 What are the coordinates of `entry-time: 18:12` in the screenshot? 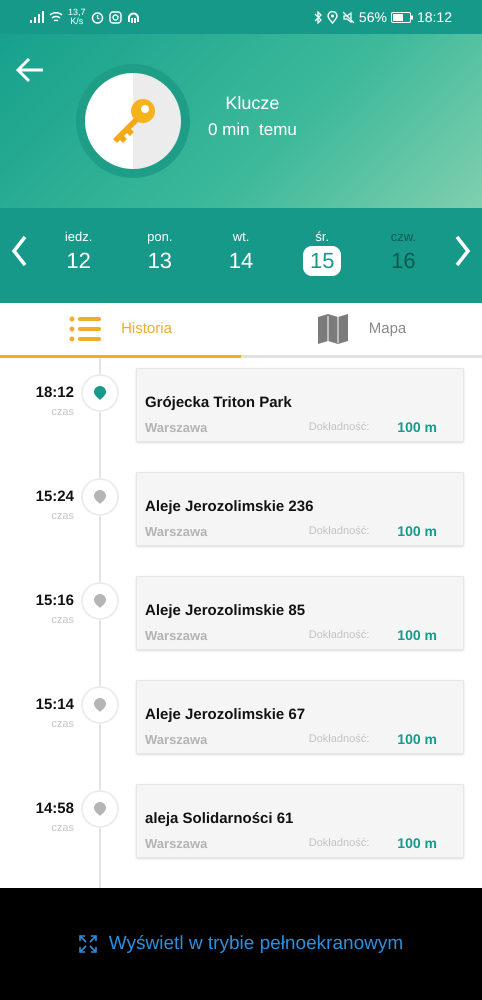 It's located at (55, 392).